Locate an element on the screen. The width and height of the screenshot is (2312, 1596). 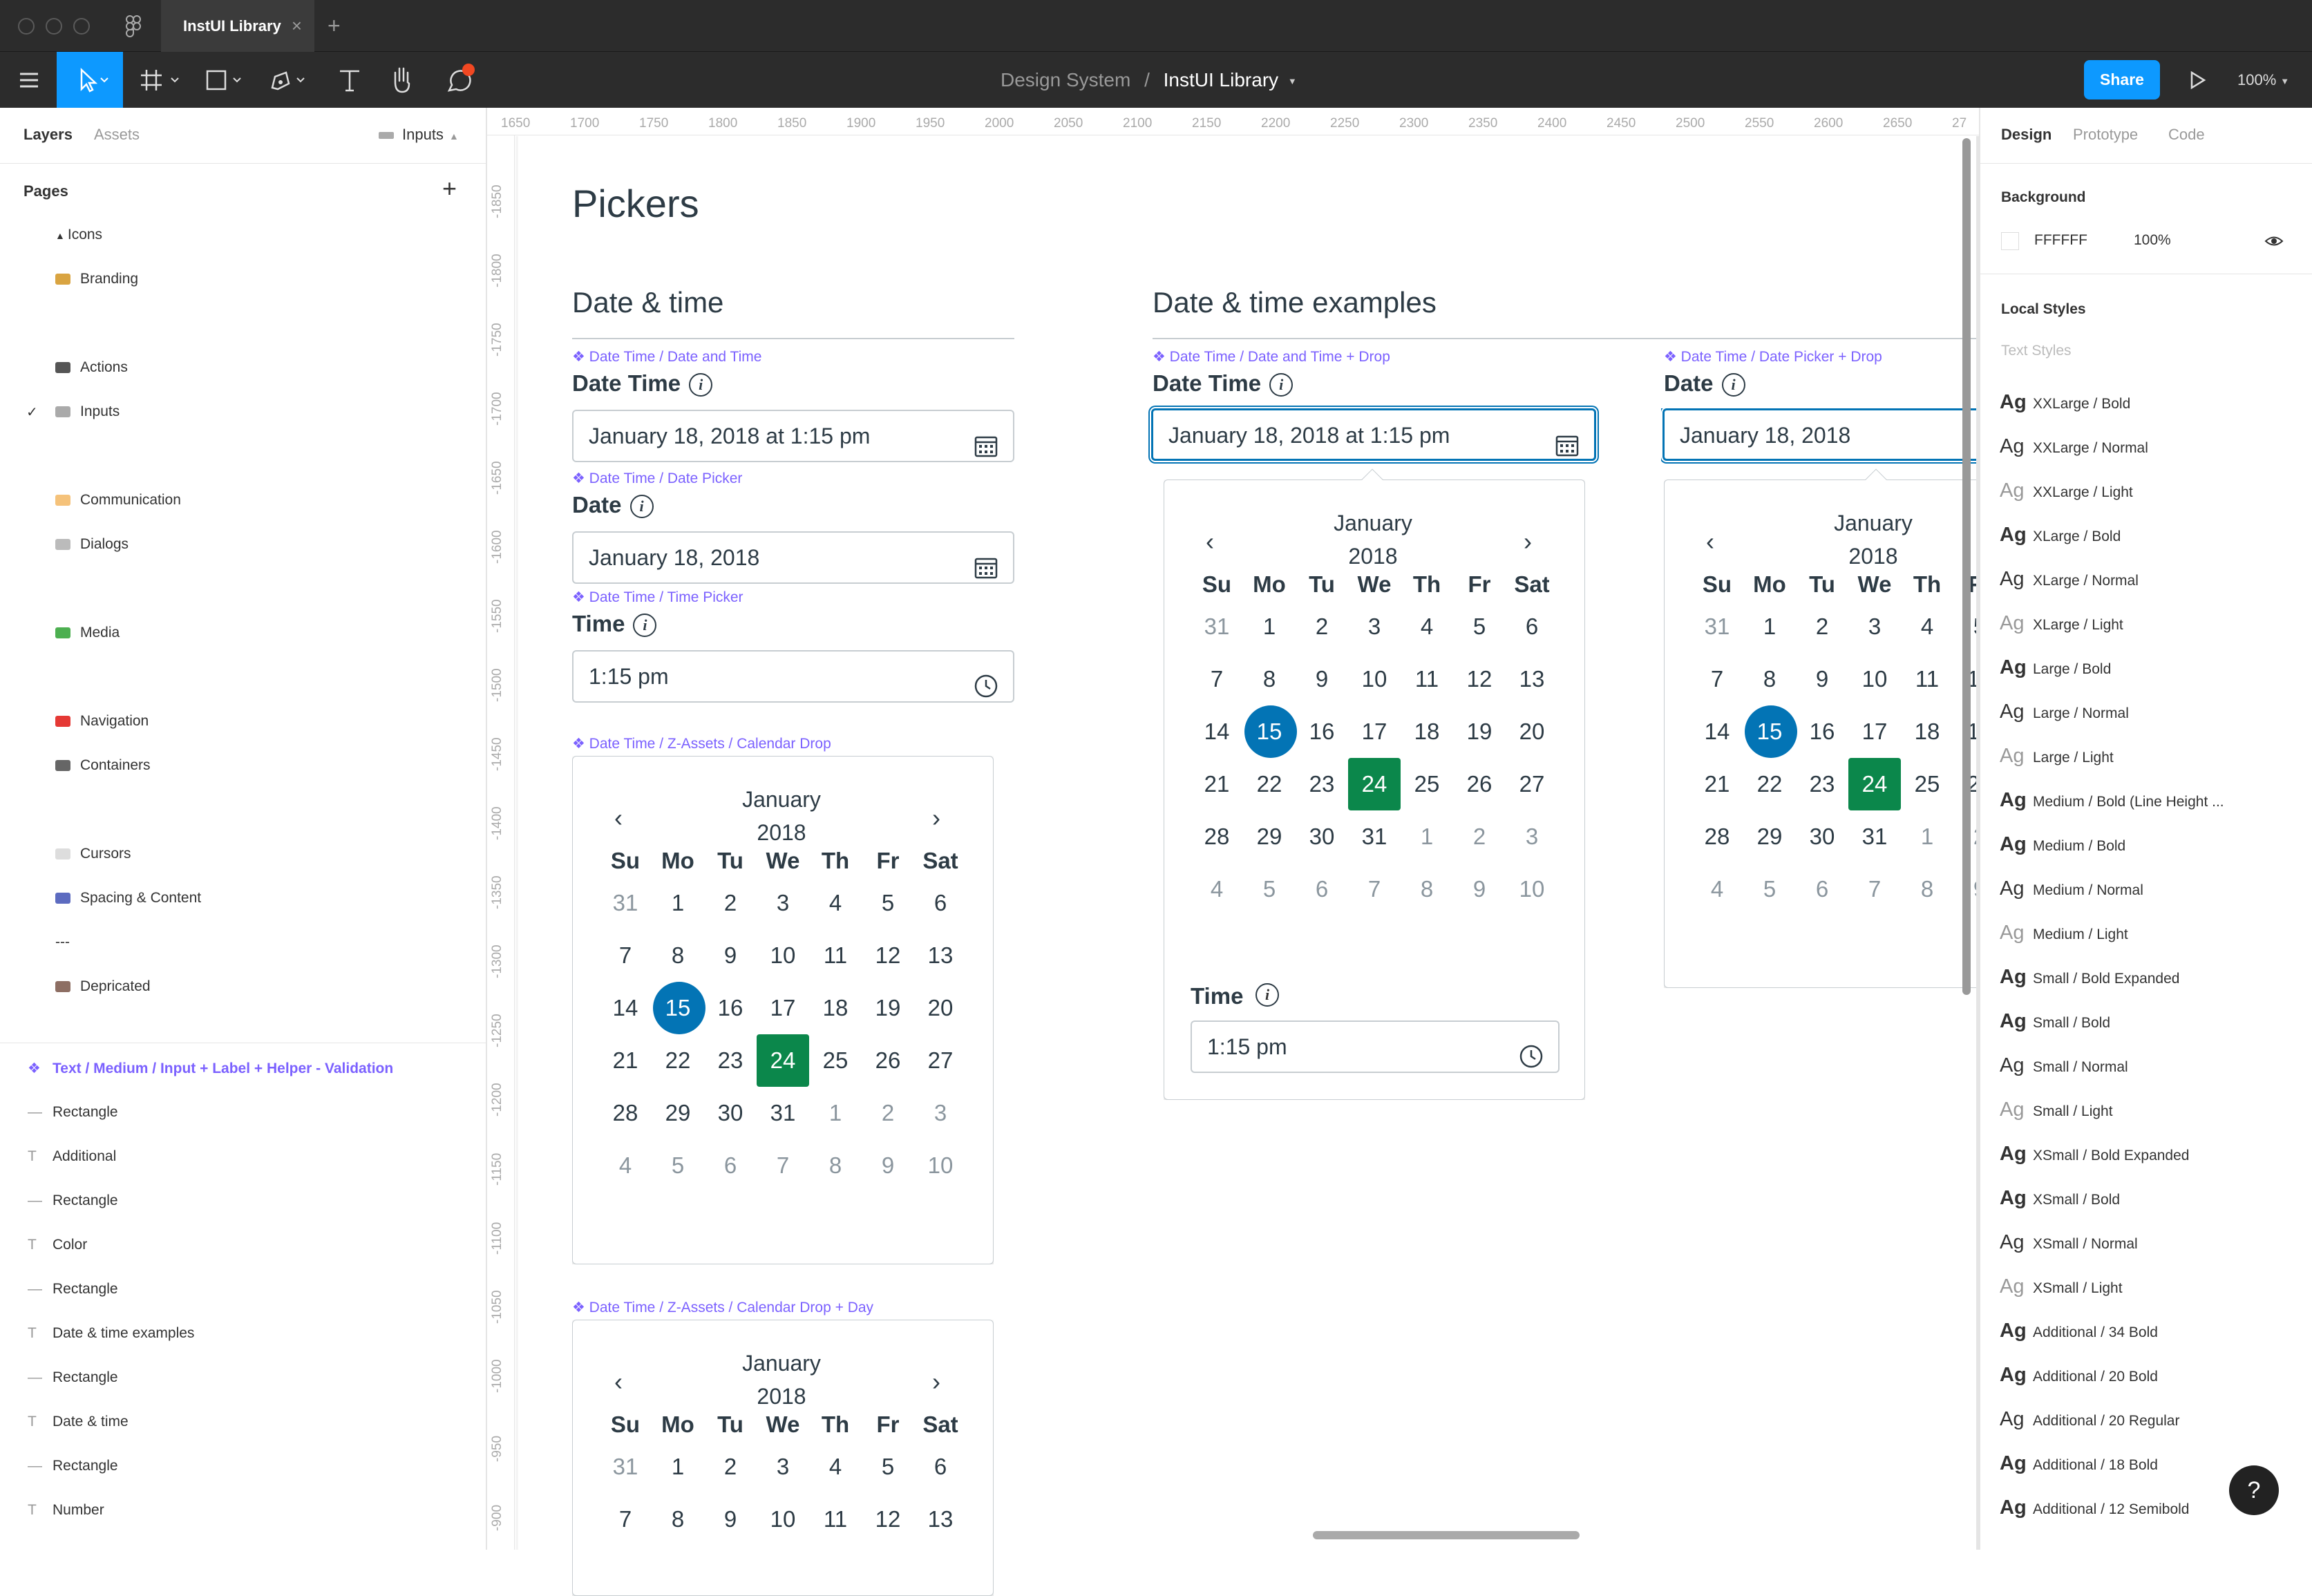
pen-tool-icon is located at coordinates (289, 80).